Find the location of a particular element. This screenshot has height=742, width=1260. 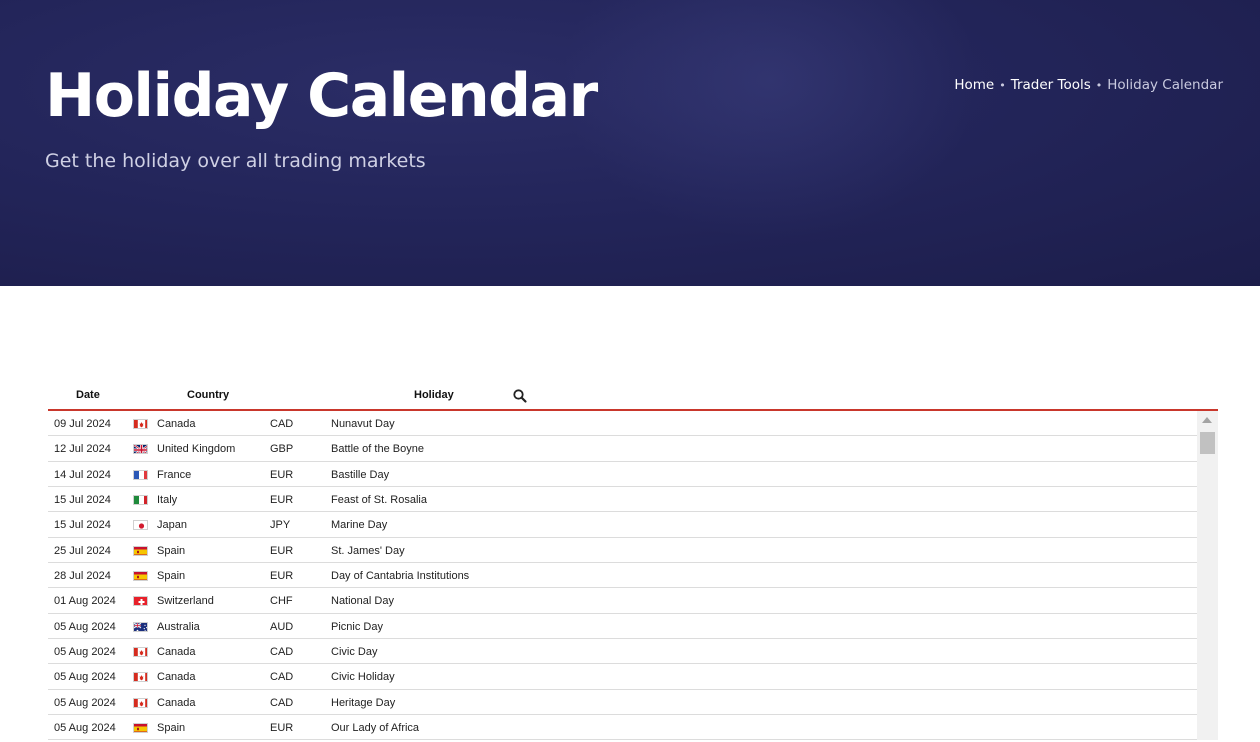

cell-country: Switzerland is located at coordinates (185, 601).